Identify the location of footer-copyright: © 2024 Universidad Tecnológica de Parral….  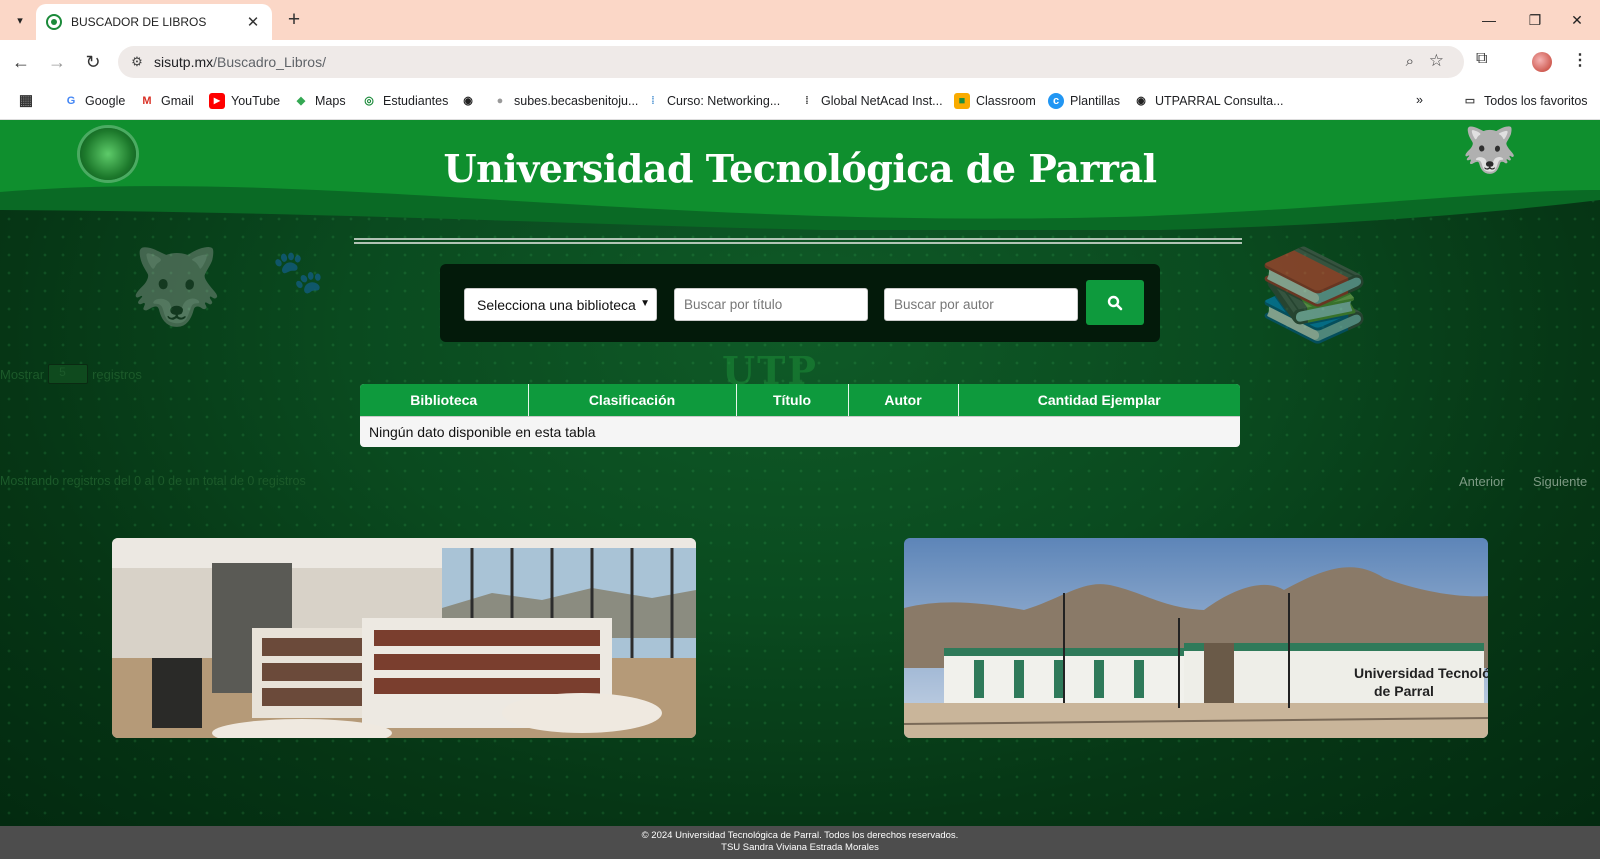
(800, 835).